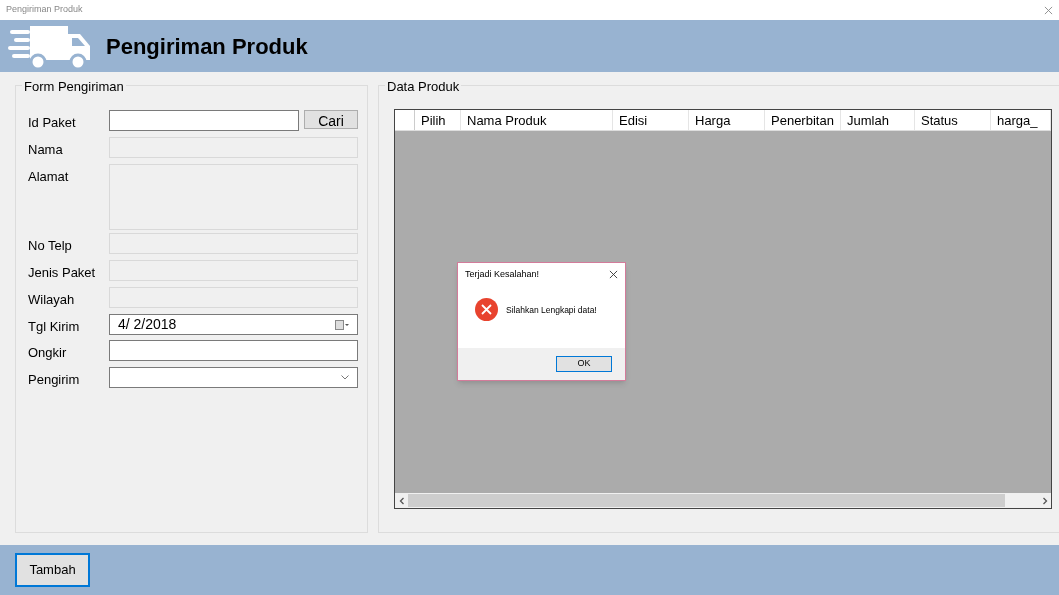  I want to click on window-title: Pengiriman Produk, so click(44, 10).